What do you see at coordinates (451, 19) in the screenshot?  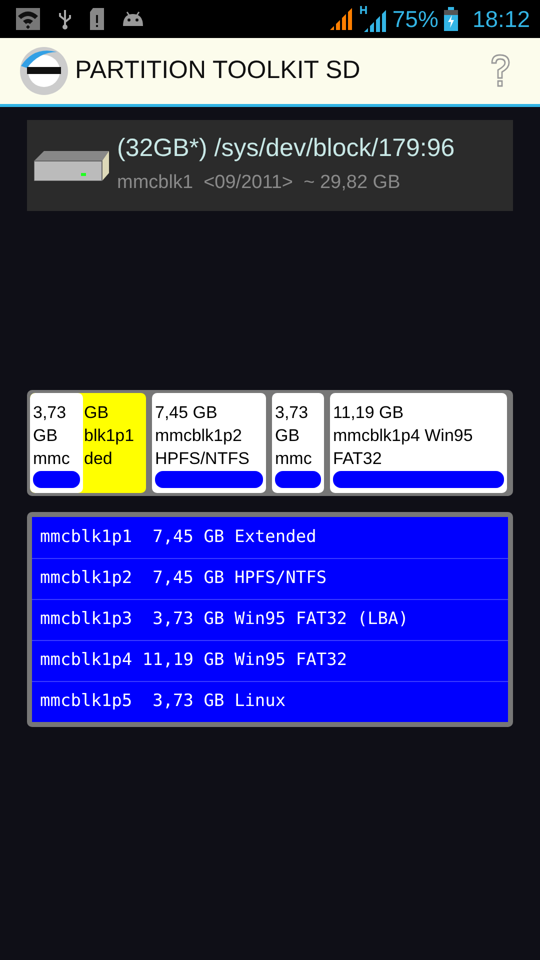 I see `battery-charging-icon` at bounding box center [451, 19].